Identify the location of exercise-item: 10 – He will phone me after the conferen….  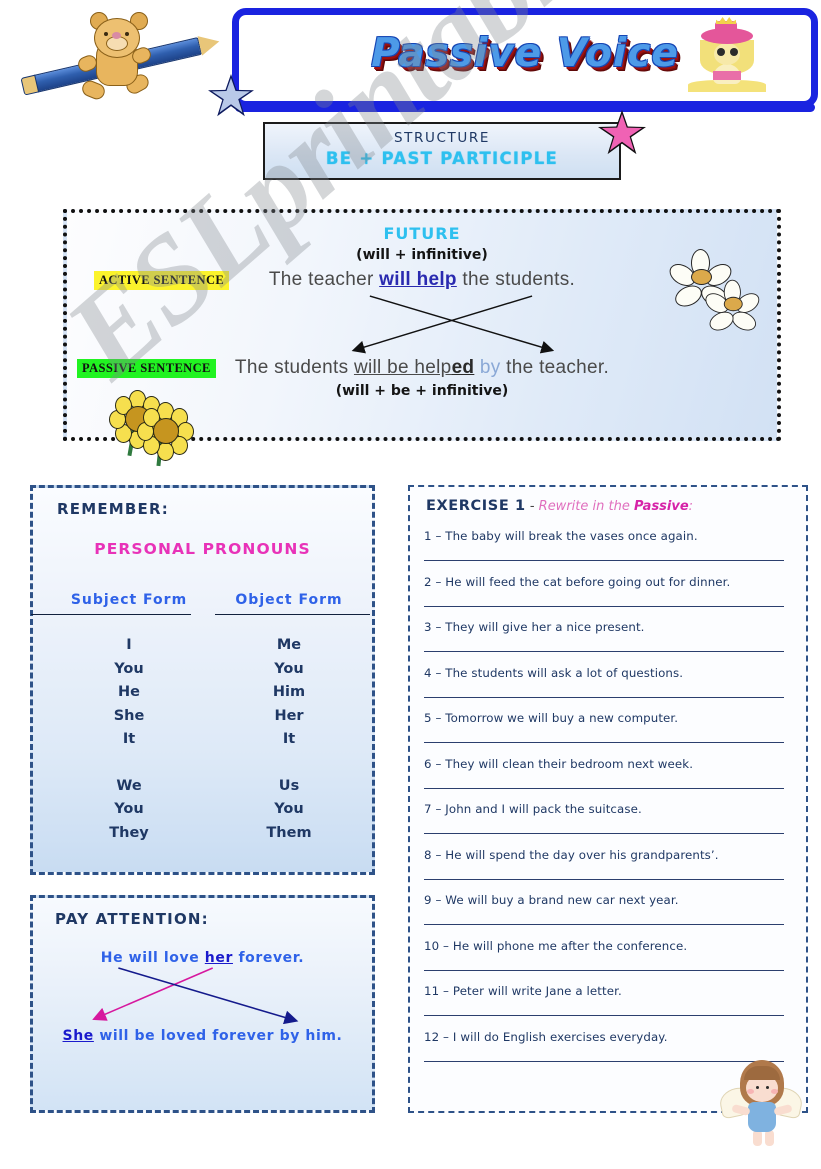
(610, 962).